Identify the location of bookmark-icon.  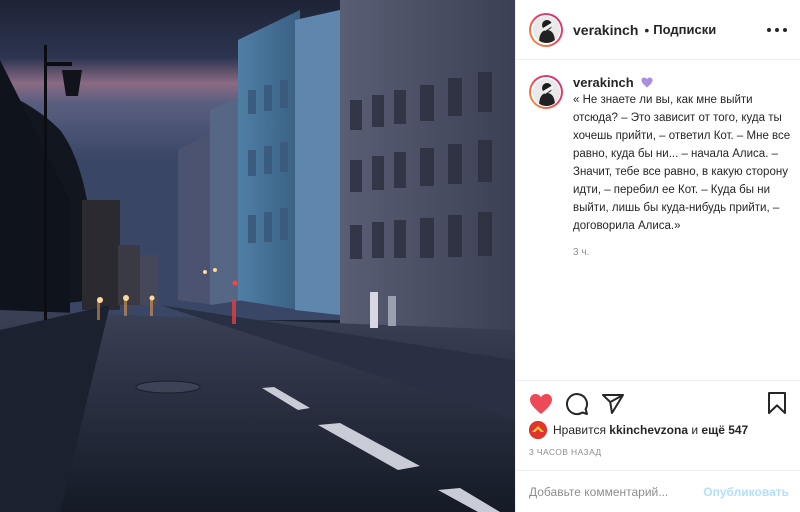
(777, 403).